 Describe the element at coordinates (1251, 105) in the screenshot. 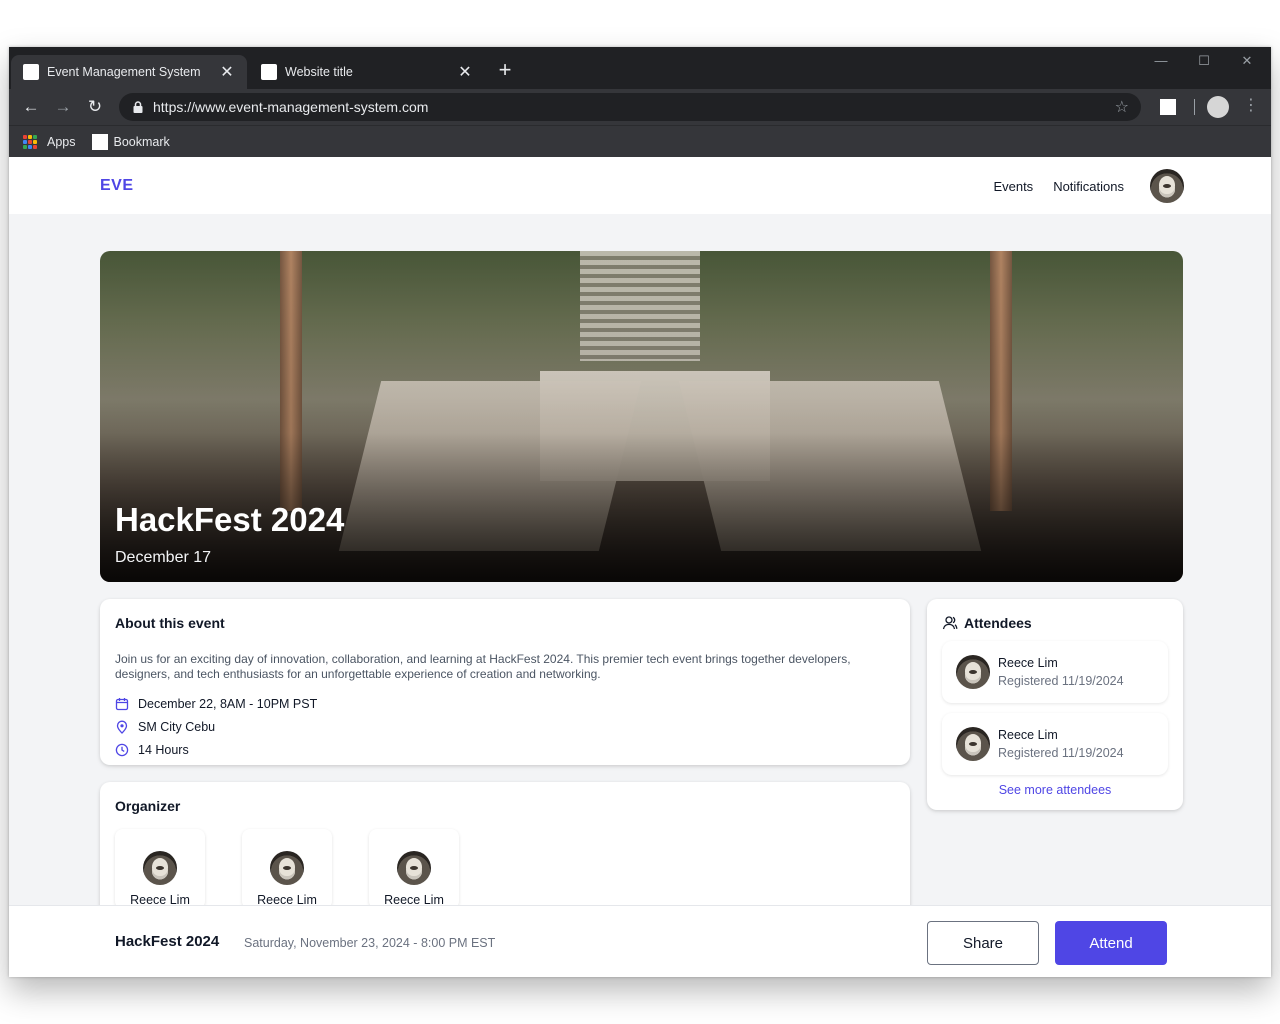

I see `menu-kebab-icon: ⋮` at that location.